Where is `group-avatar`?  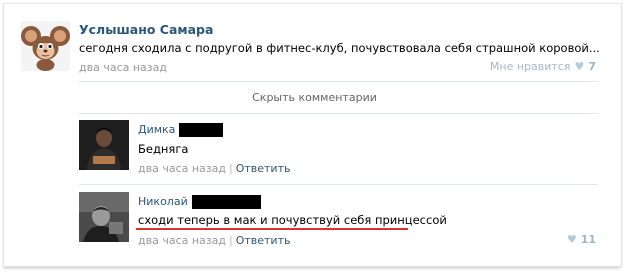
group-avatar is located at coordinates (45, 46).